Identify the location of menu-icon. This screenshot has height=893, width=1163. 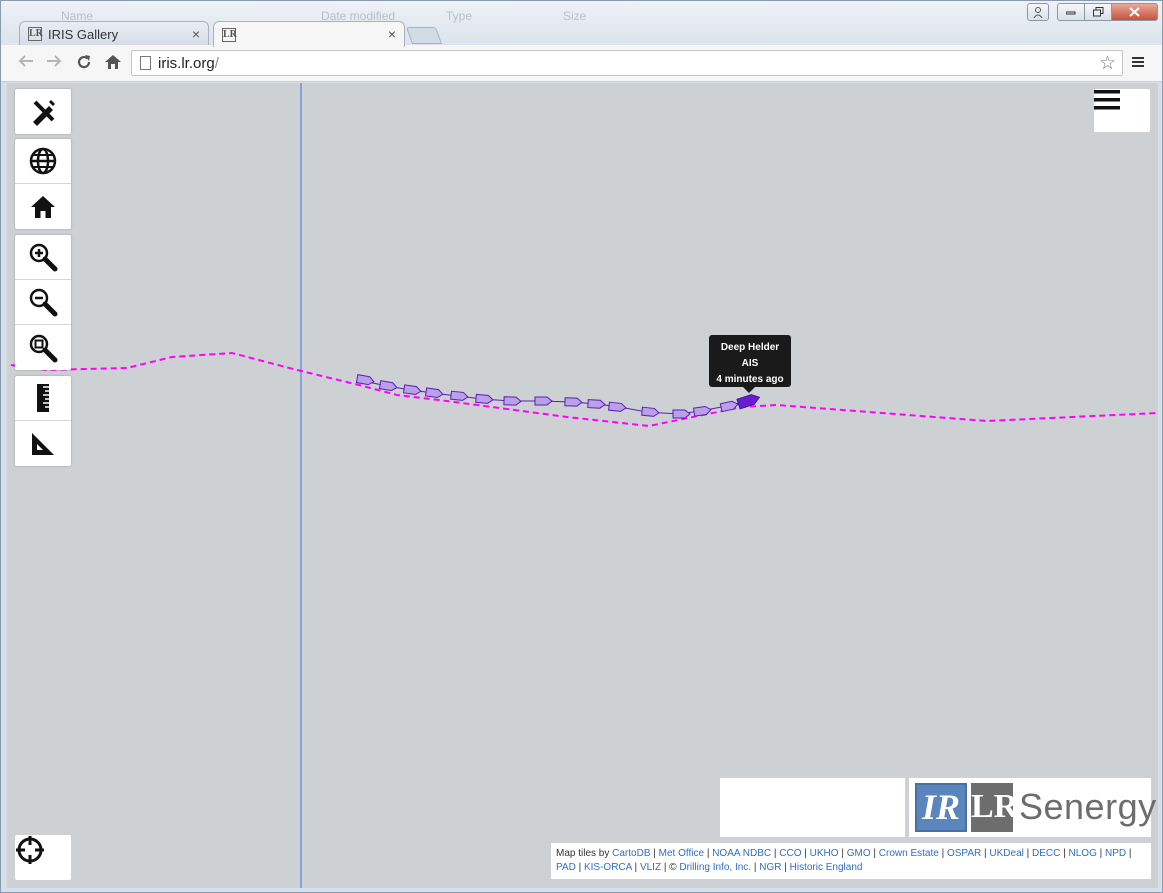
(1138, 62).